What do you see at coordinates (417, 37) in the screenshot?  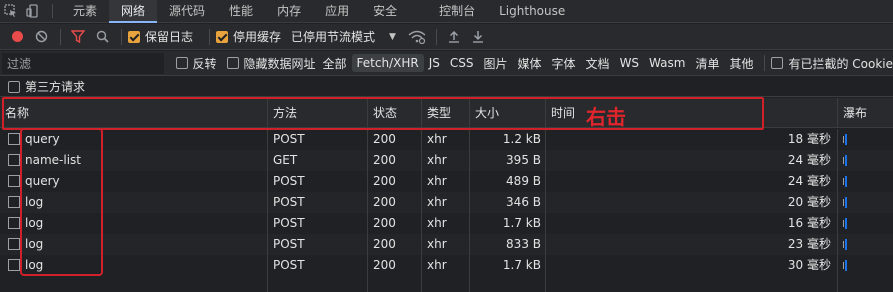 I see `network-conditions-icon` at bounding box center [417, 37].